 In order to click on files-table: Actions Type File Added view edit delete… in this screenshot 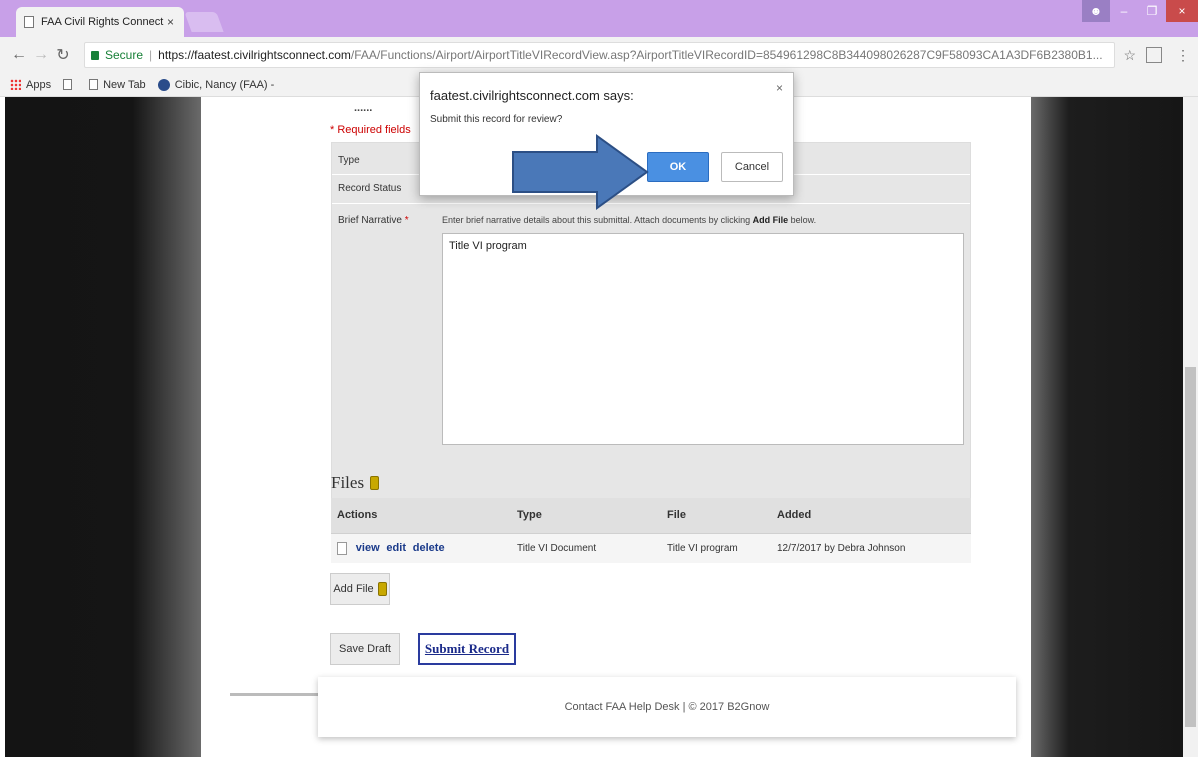, I will do `click(651, 530)`.